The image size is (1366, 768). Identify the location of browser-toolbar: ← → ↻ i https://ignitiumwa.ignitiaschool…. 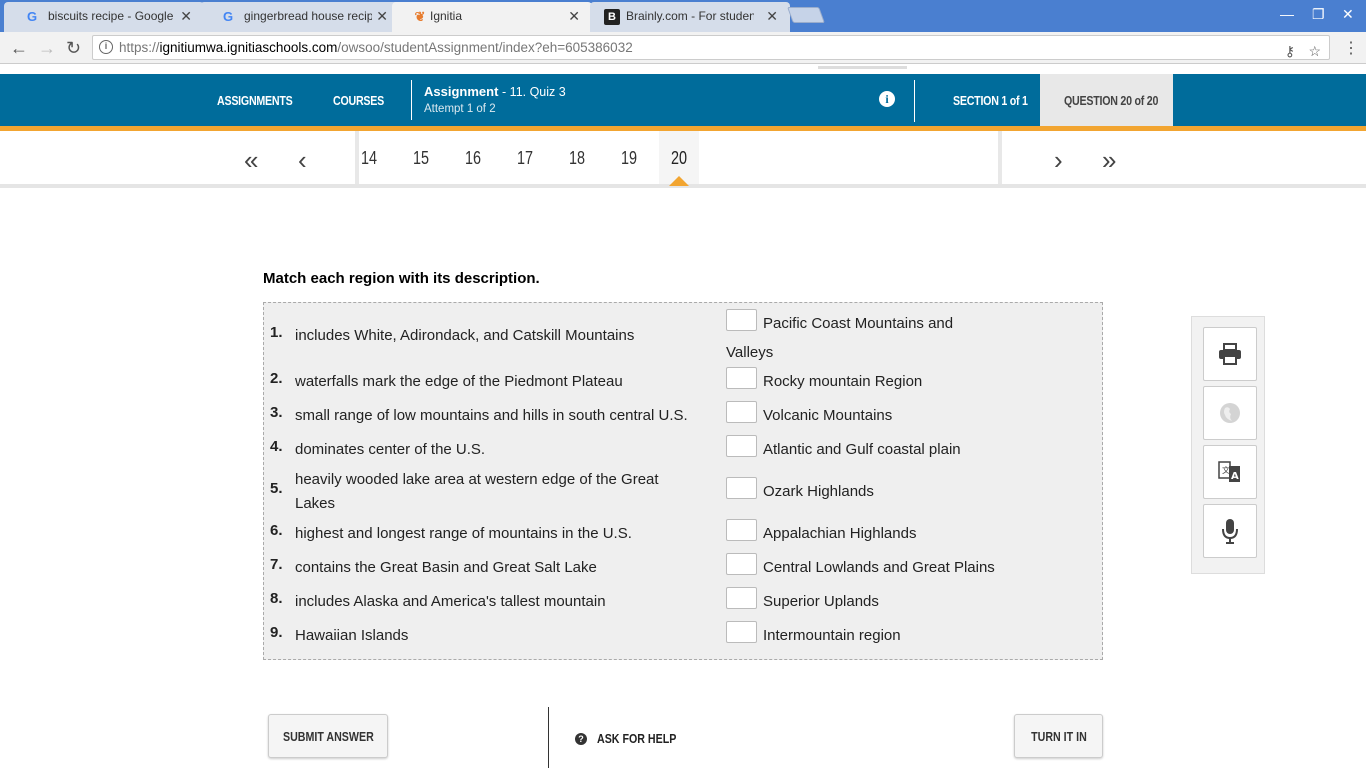
(683, 48).